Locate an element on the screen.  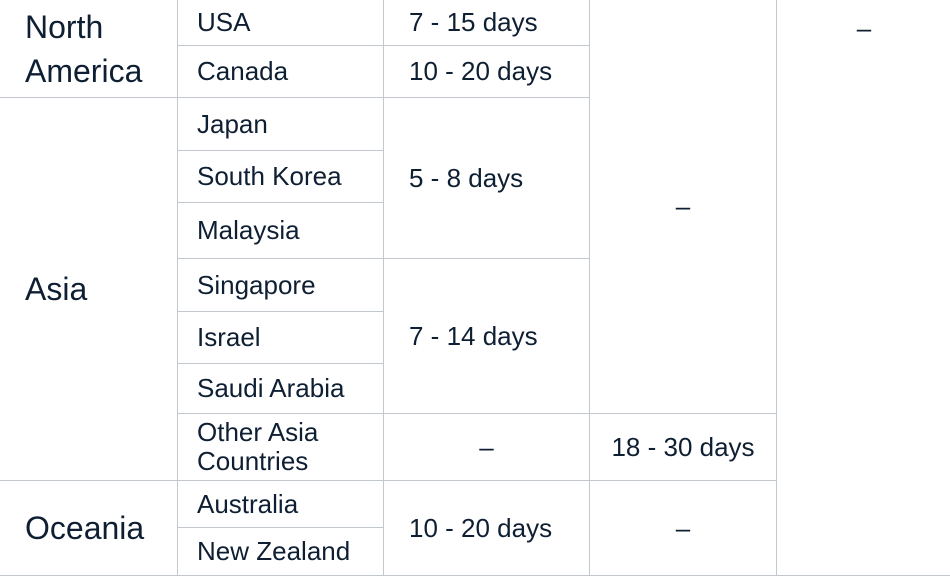
region-cell: North America is located at coordinates (89, 49).